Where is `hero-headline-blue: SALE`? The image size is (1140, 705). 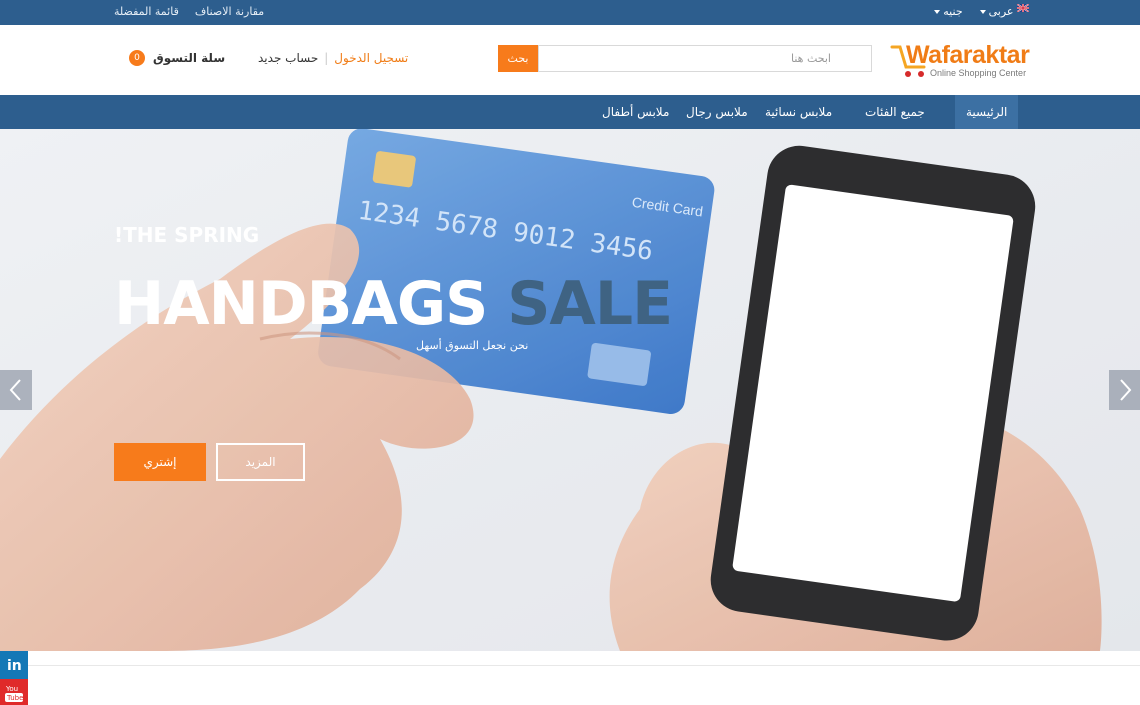
hero-headline-blue: SALE is located at coordinates (590, 304).